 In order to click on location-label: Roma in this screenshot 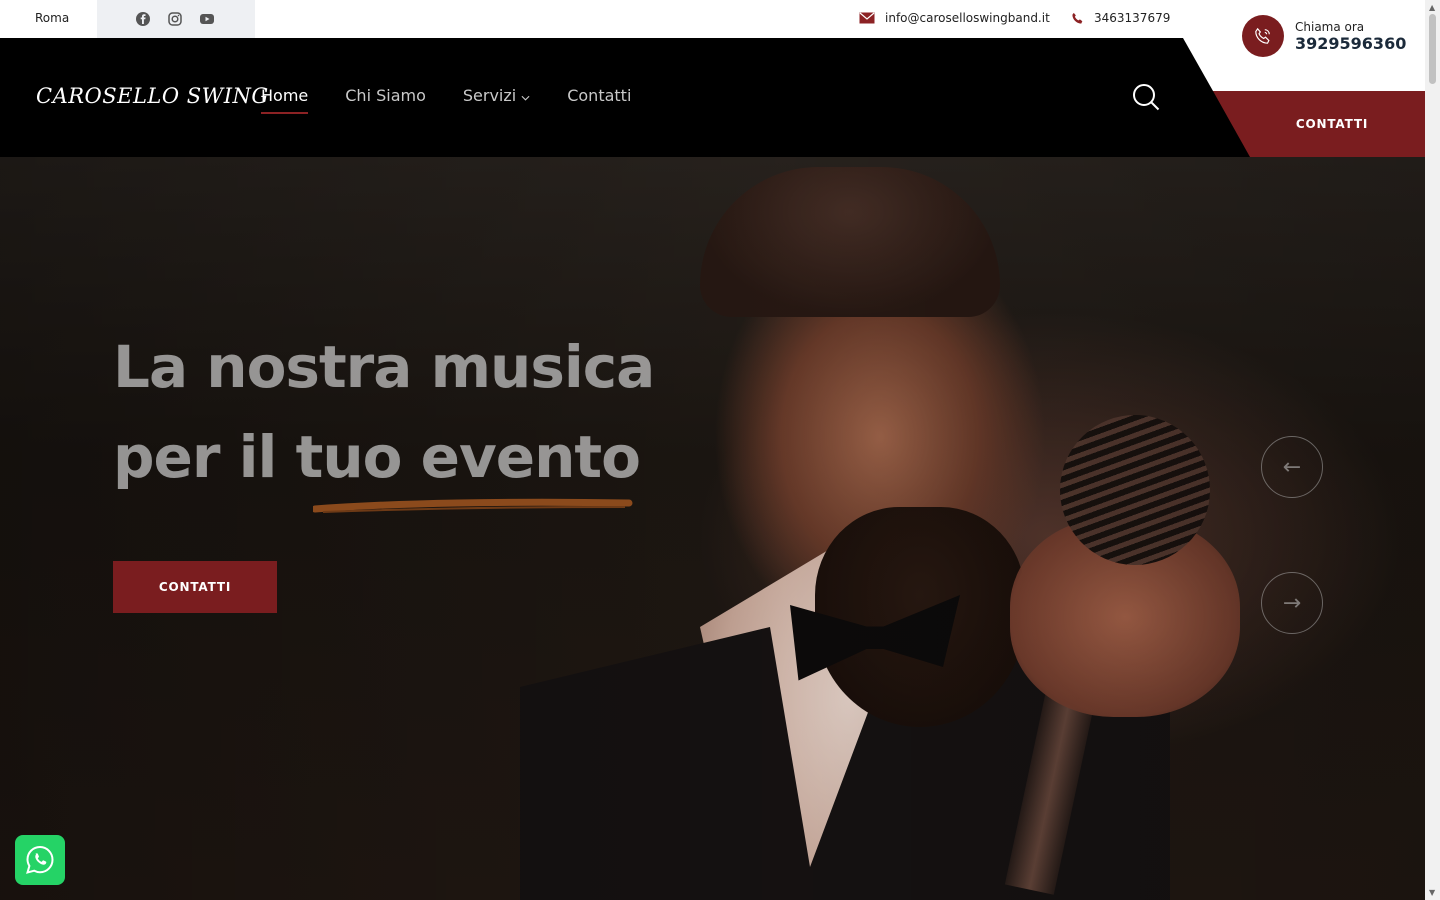, I will do `click(52, 18)`.